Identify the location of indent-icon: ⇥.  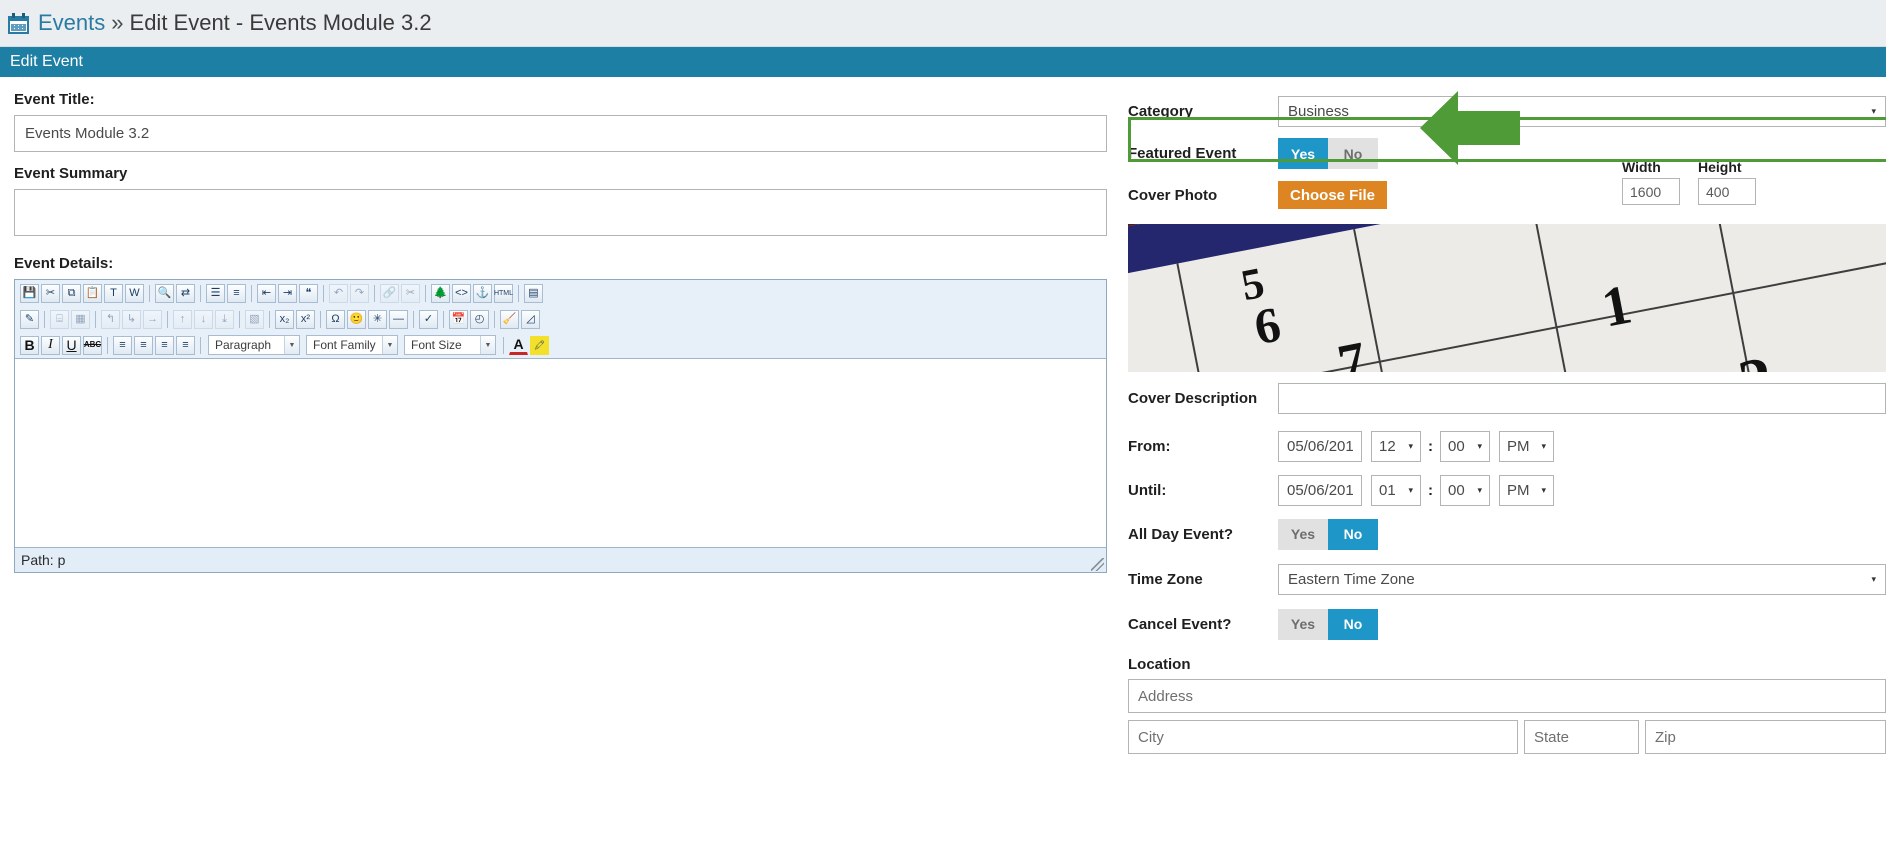
(287, 293).